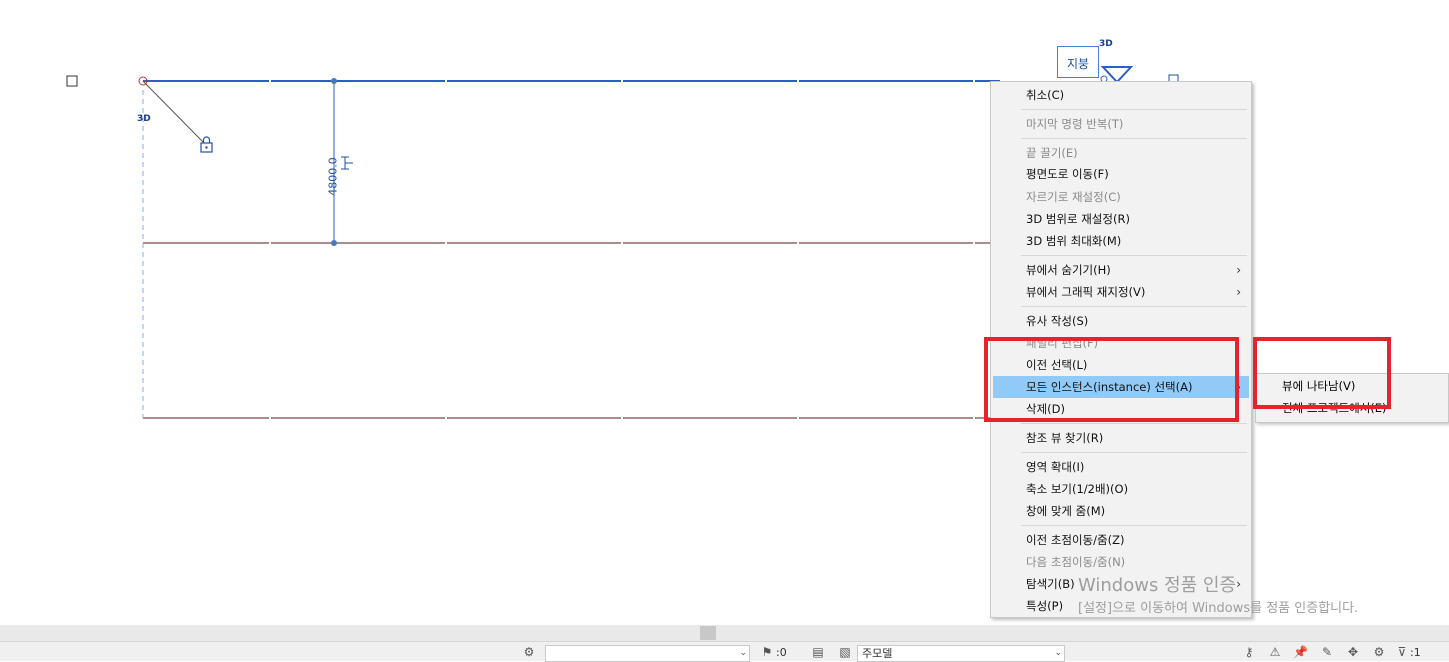 This screenshot has height=662, width=1449. I want to click on scrollbar-thumb, so click(708, 633).